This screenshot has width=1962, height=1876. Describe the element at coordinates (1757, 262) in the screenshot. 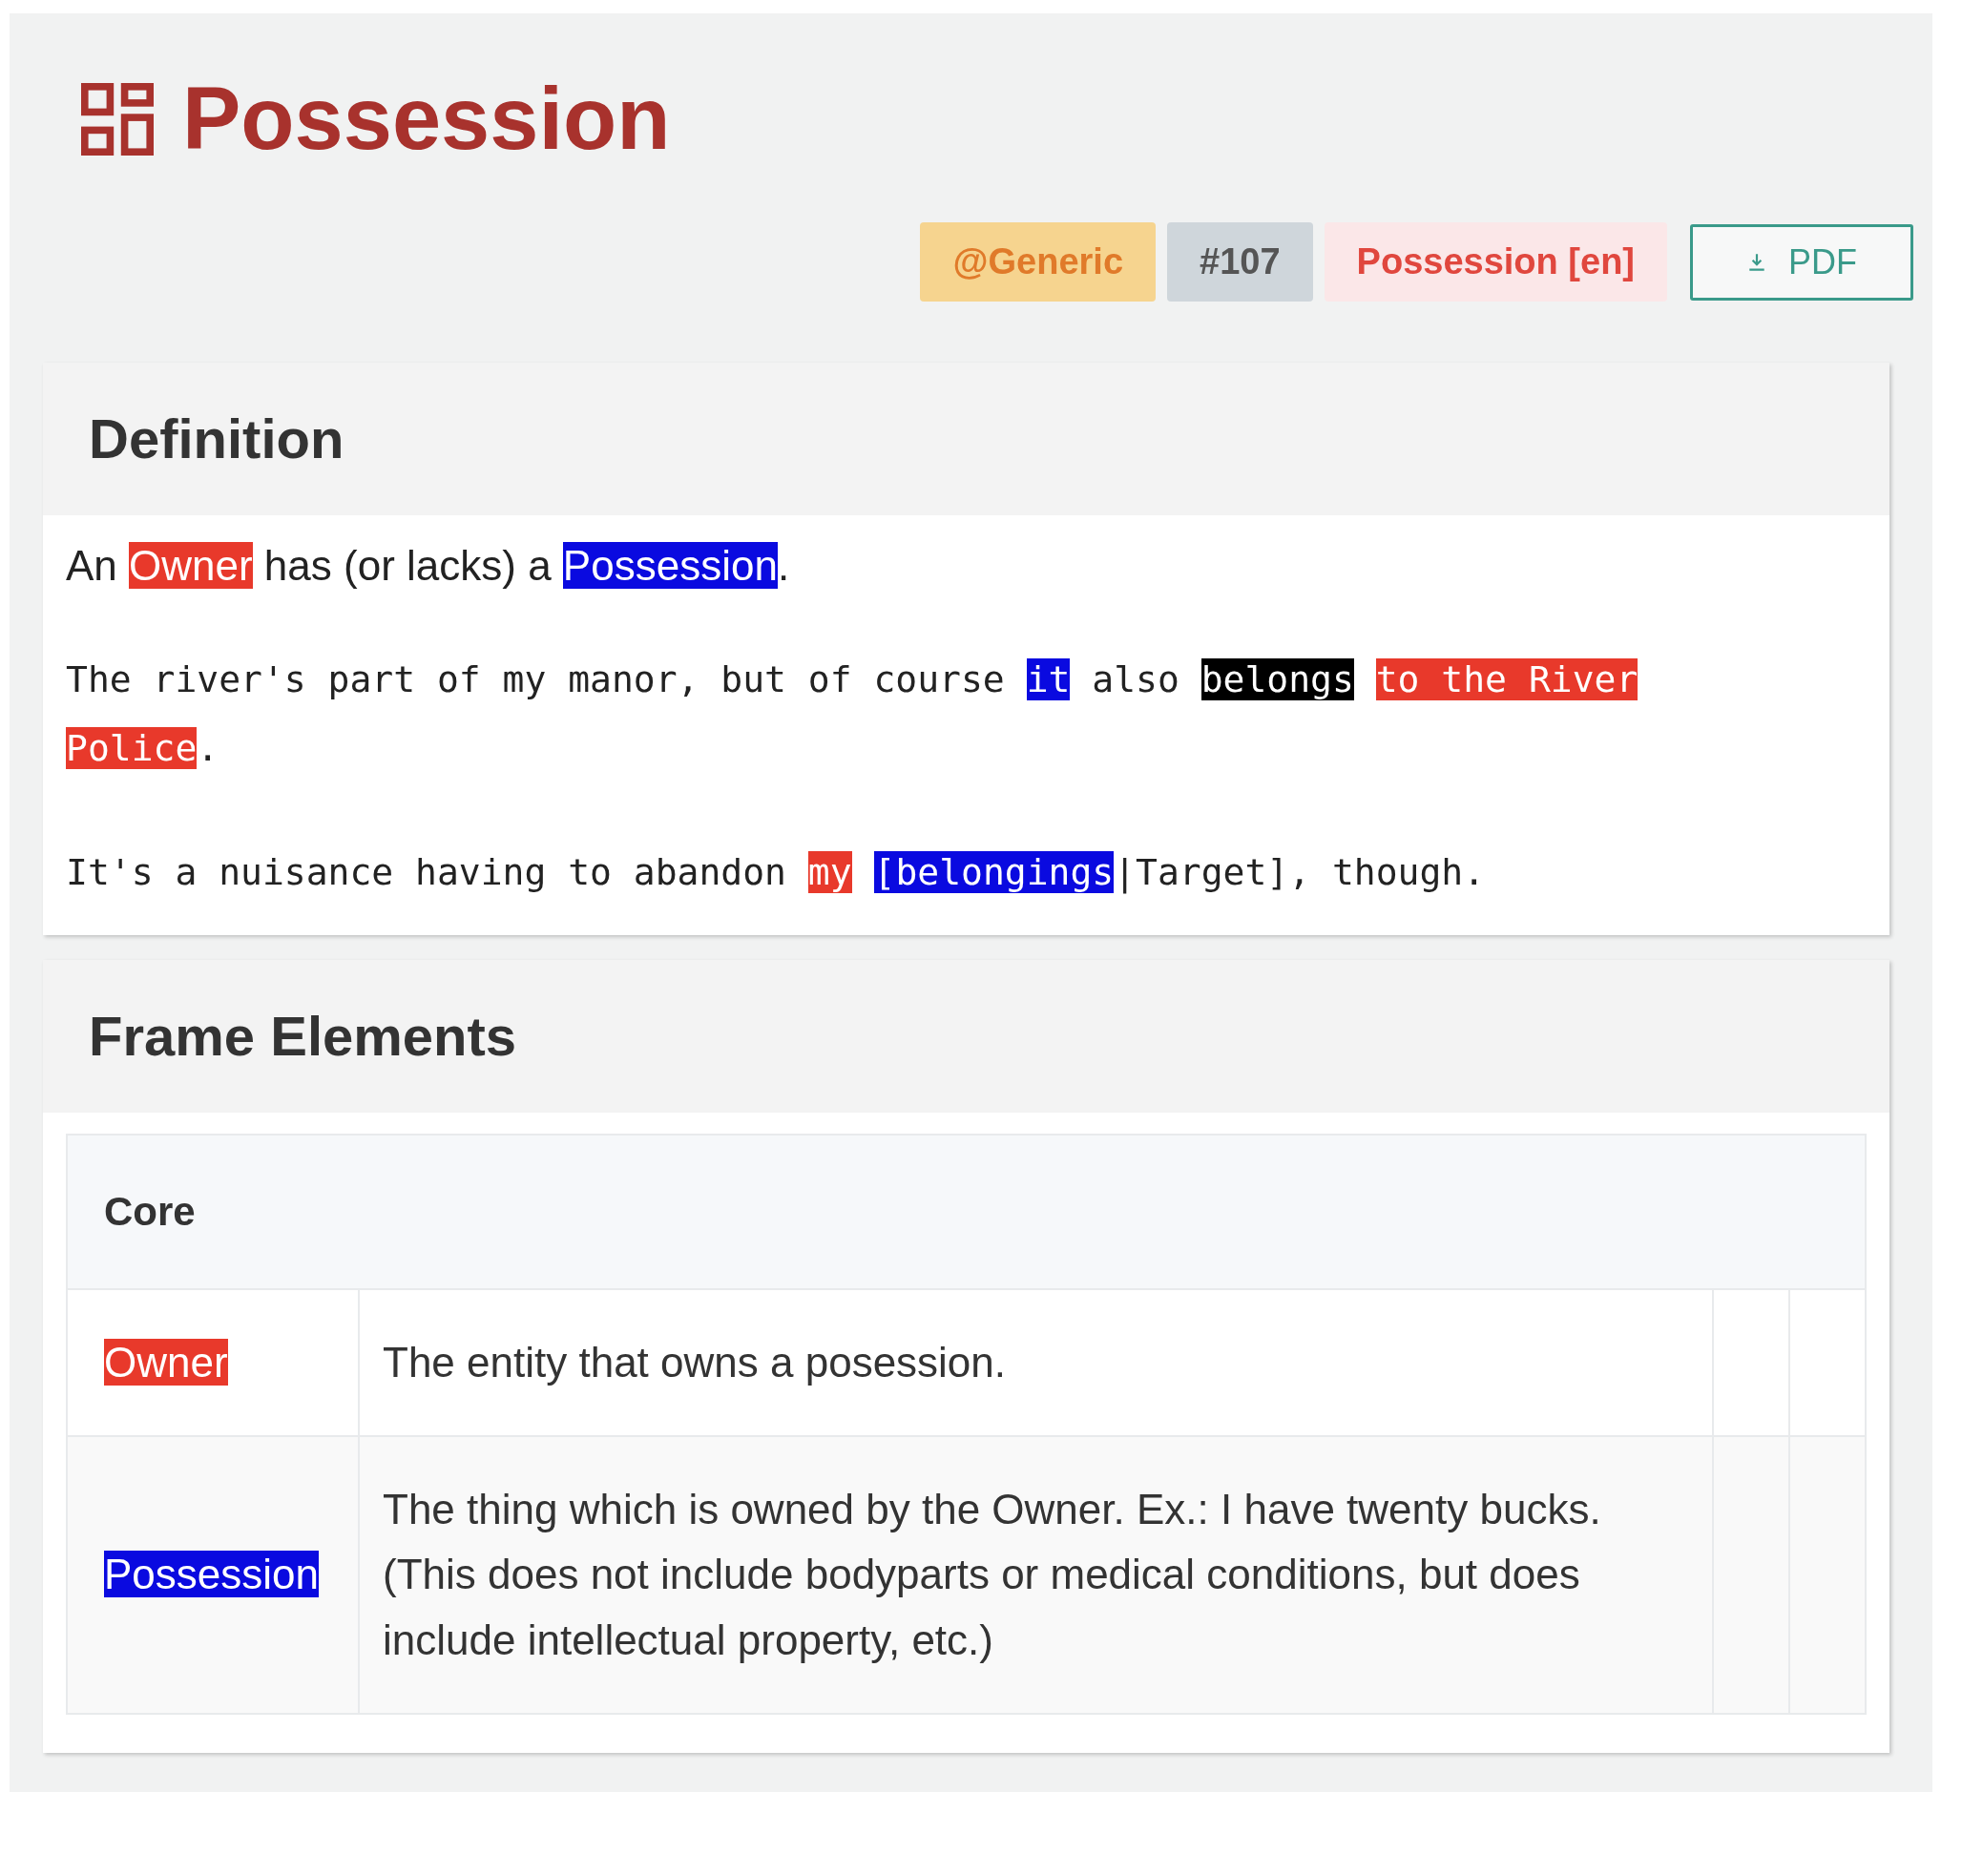

I see `download-icon` at that location.